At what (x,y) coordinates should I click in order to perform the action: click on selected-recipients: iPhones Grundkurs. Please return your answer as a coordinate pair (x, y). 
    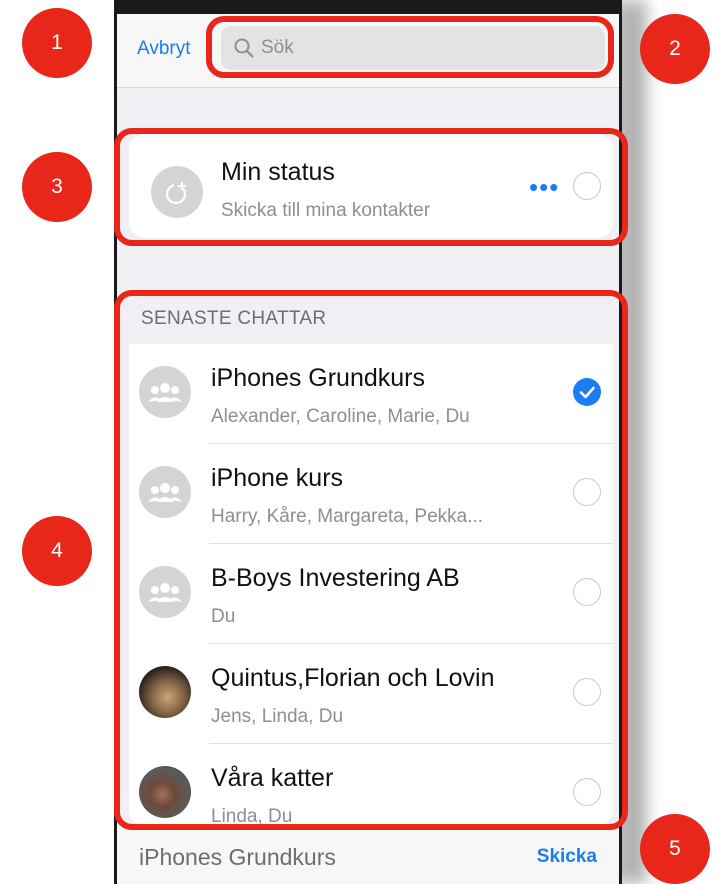
    Looking at the image, I should click on (237, 857).